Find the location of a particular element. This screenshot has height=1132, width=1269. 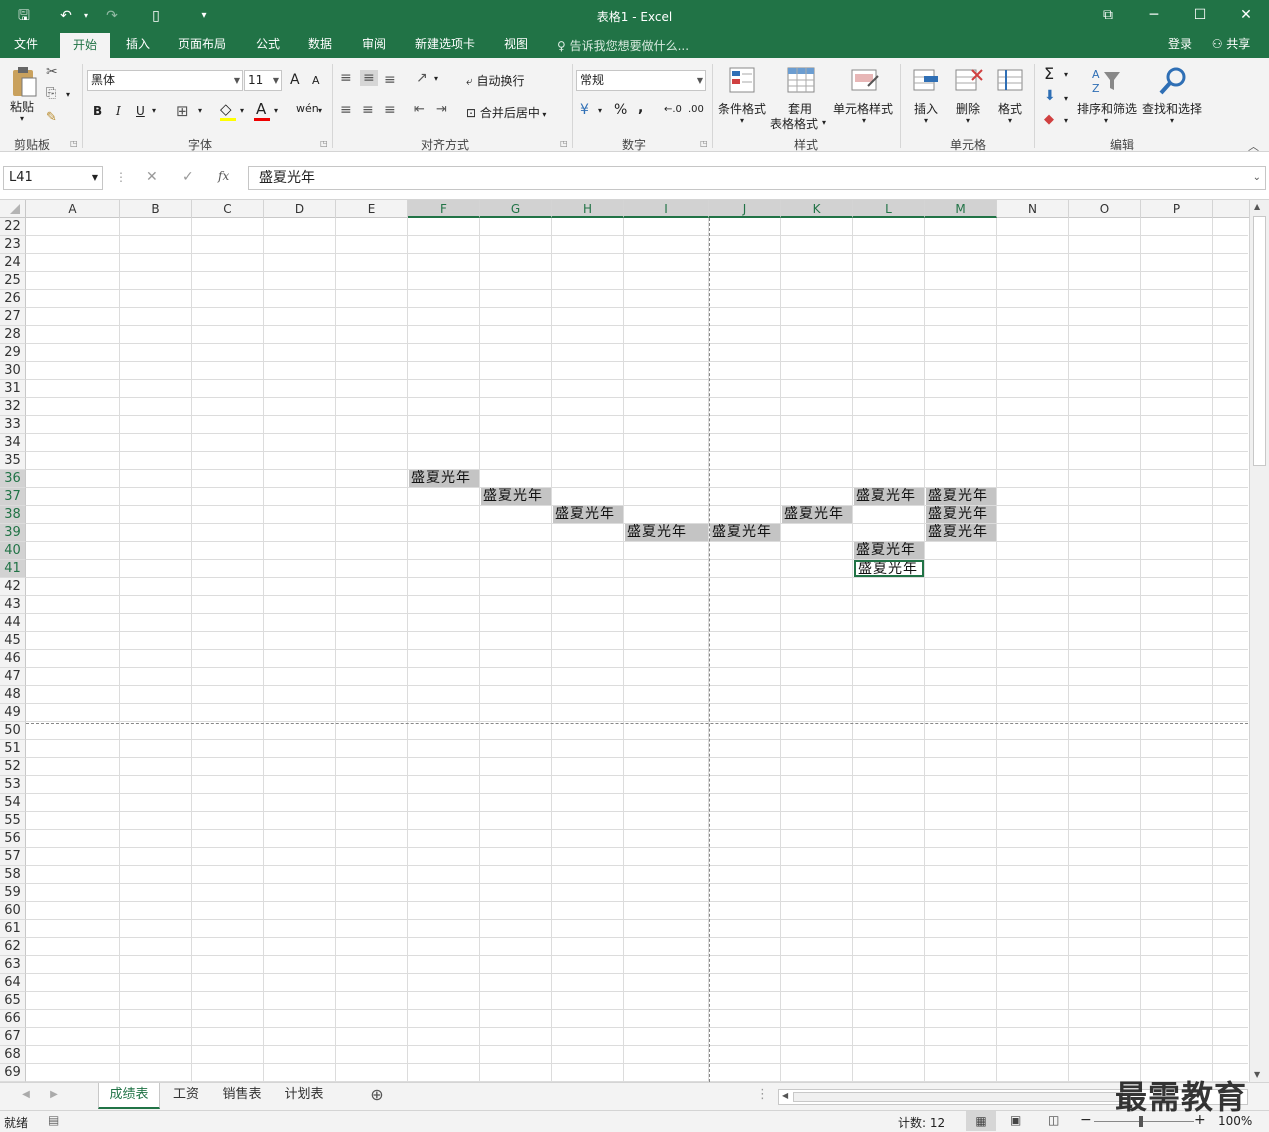

column-header-L: L is located at coordinates (889, 209).